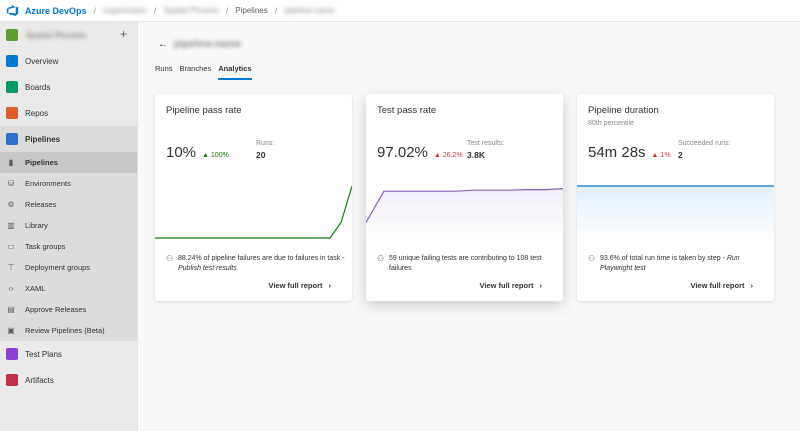 The image size is (800, 431). Describe the element at coordinates (41, 204) in the screenshot. I see `sidebar-subitem-label: Releases` at that location.